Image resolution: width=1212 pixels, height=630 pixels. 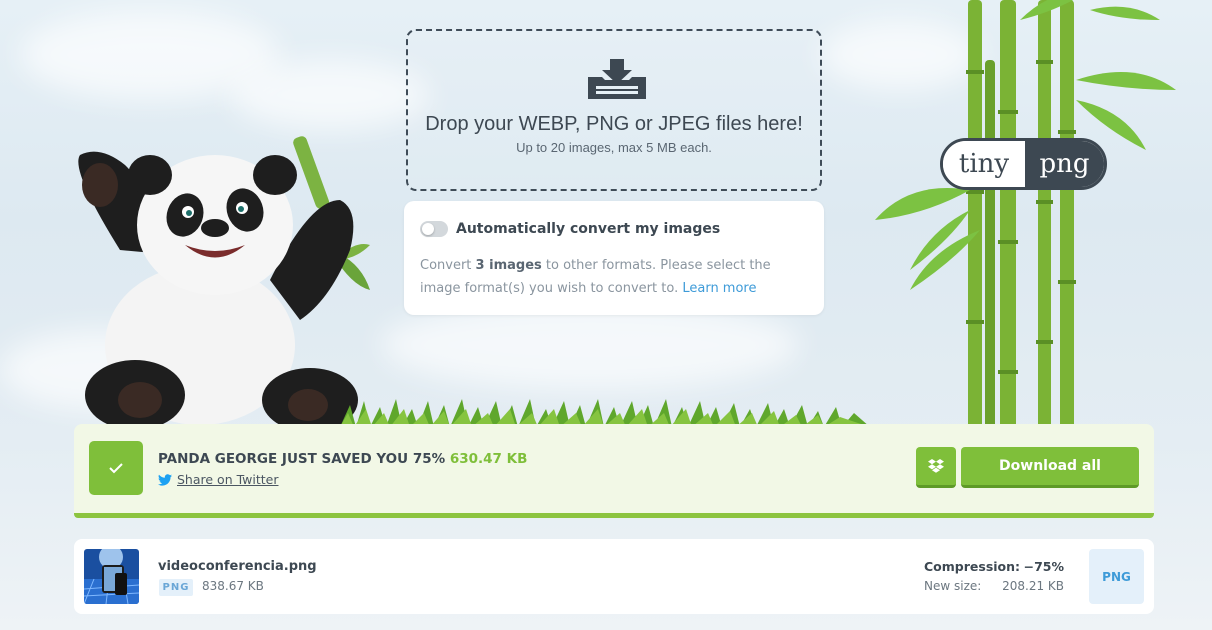 I want to click on auto-convert-toggle, so click(x=434, y=229).